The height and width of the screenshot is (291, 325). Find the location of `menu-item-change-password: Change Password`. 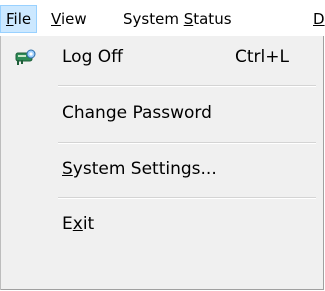

menu-item-change-password: Change Password is located at coordinates (161, 113).